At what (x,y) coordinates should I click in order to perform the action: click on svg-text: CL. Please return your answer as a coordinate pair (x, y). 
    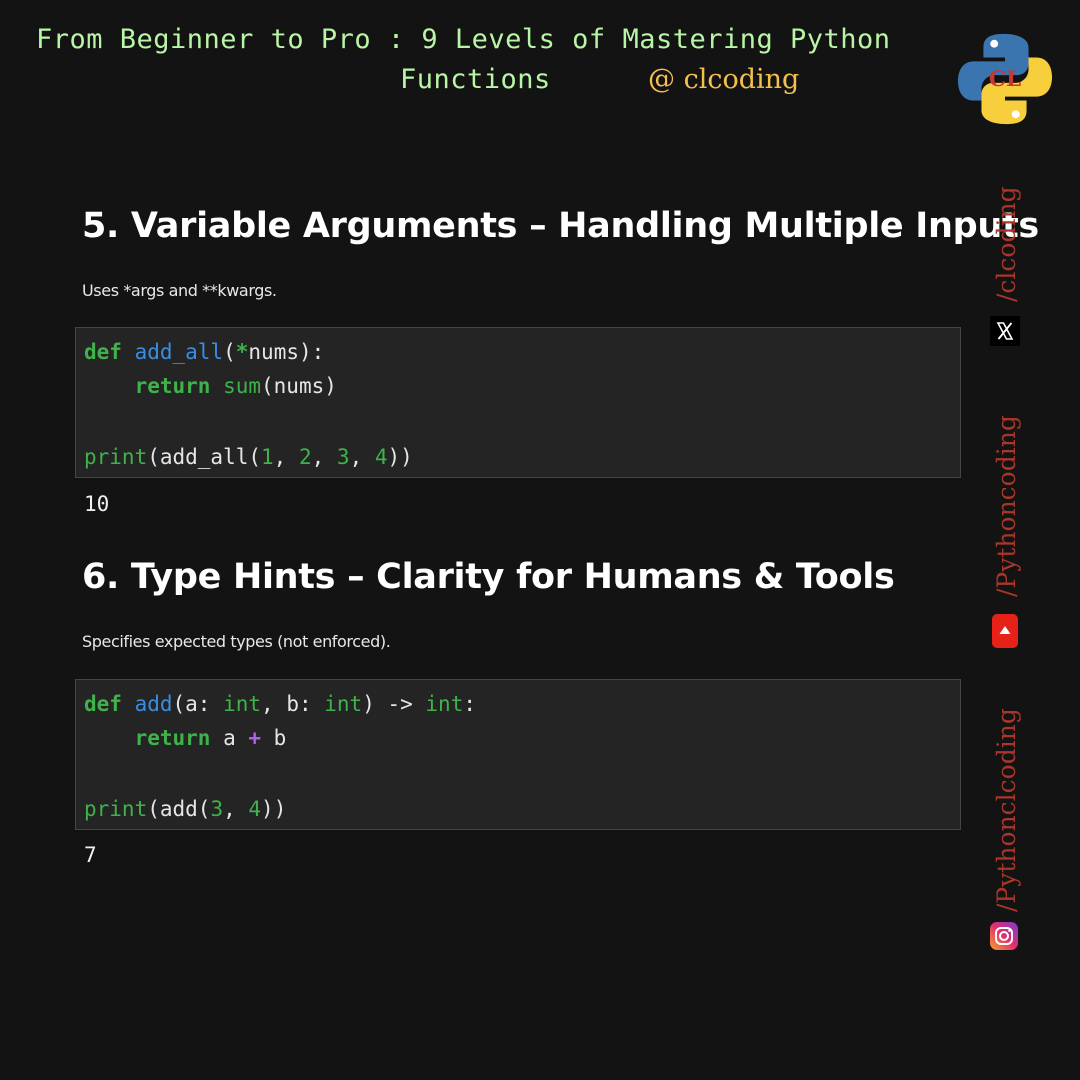
    Looking at the image, I should click on (1005, 79).